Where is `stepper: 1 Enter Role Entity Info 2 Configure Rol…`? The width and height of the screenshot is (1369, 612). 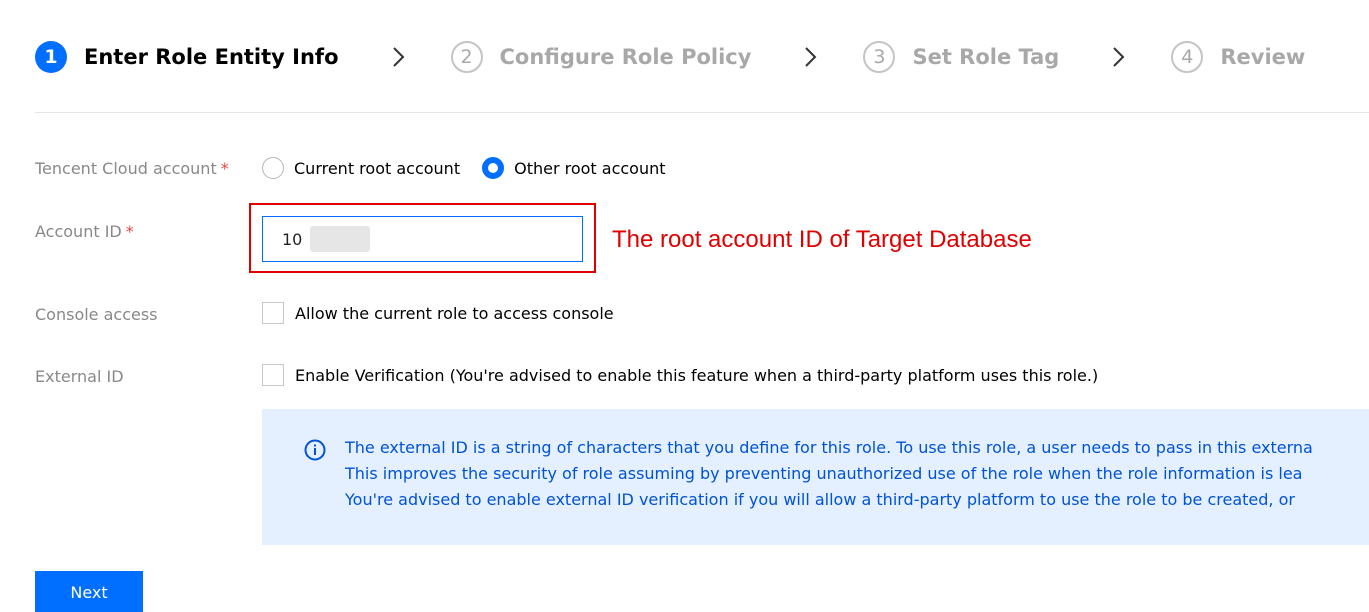 stepper: 1 Enter Role Entity Info 2 Configure Rol… is located at coordinates (670, 57).